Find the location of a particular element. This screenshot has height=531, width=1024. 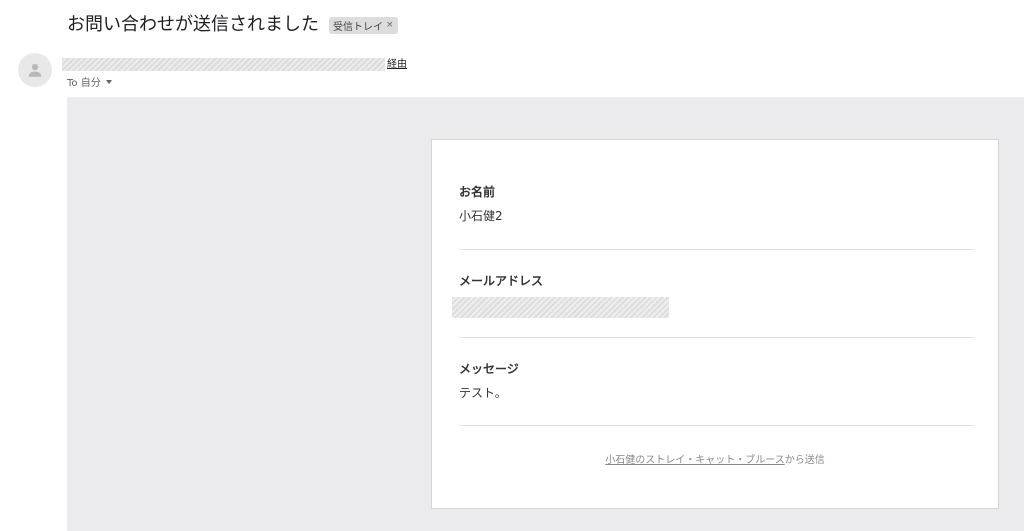

message-value: テスト。 is located at coordinates (483, 393).